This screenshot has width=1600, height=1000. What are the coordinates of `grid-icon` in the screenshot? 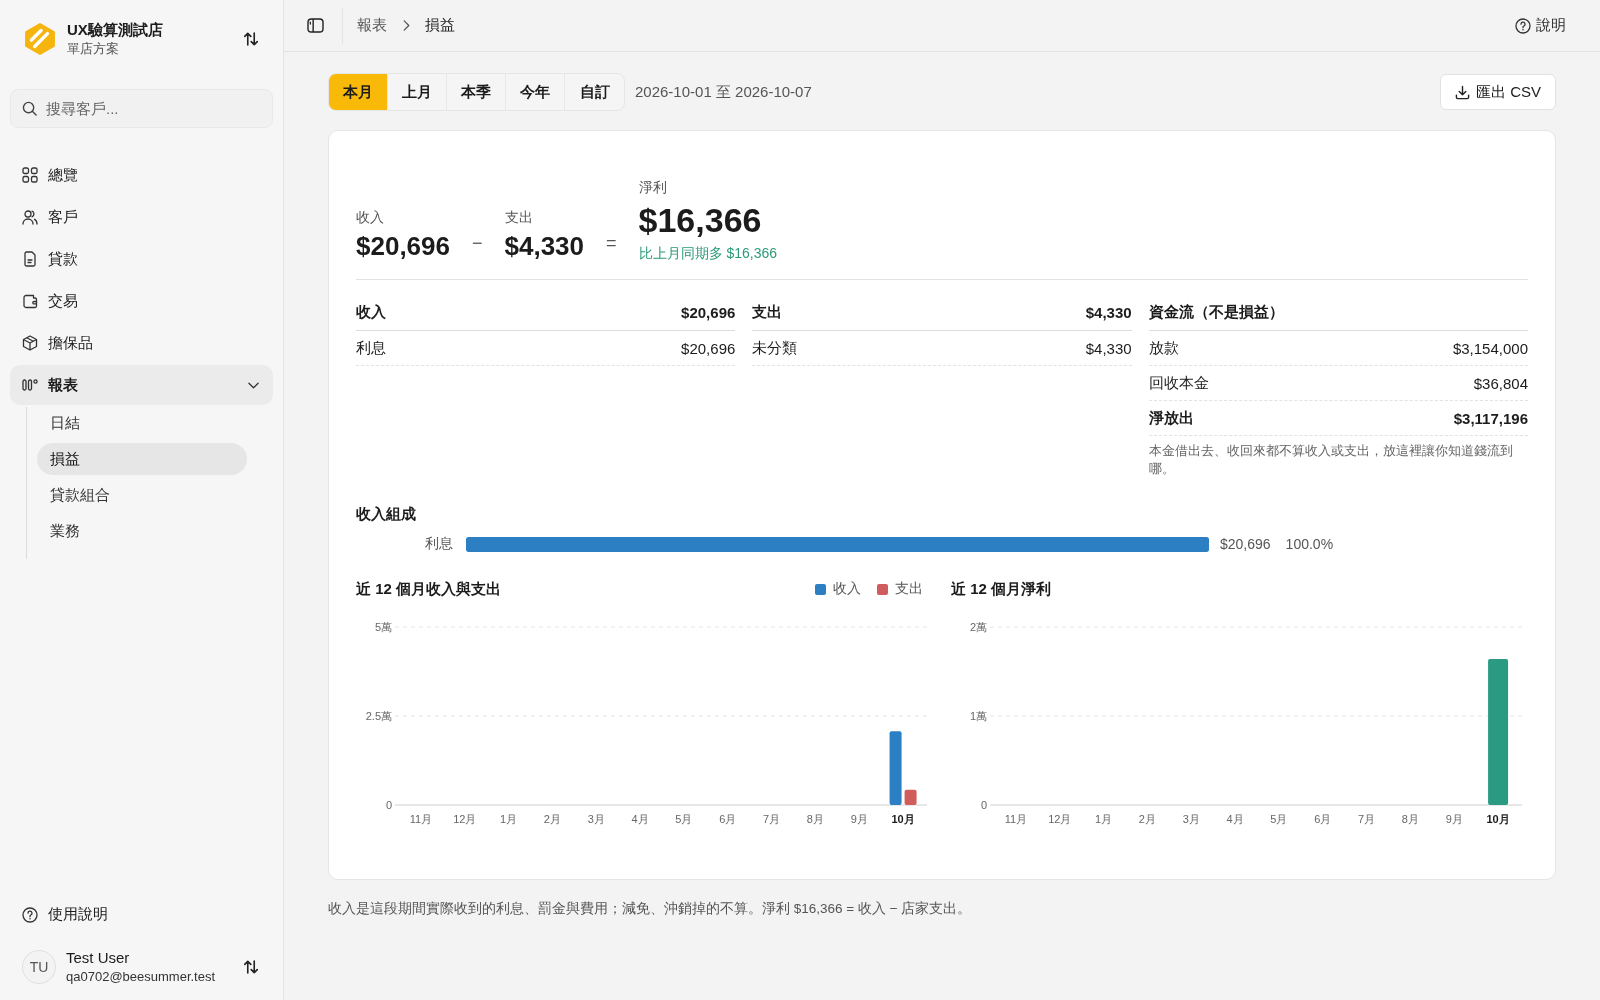 It's located at (30, 175).